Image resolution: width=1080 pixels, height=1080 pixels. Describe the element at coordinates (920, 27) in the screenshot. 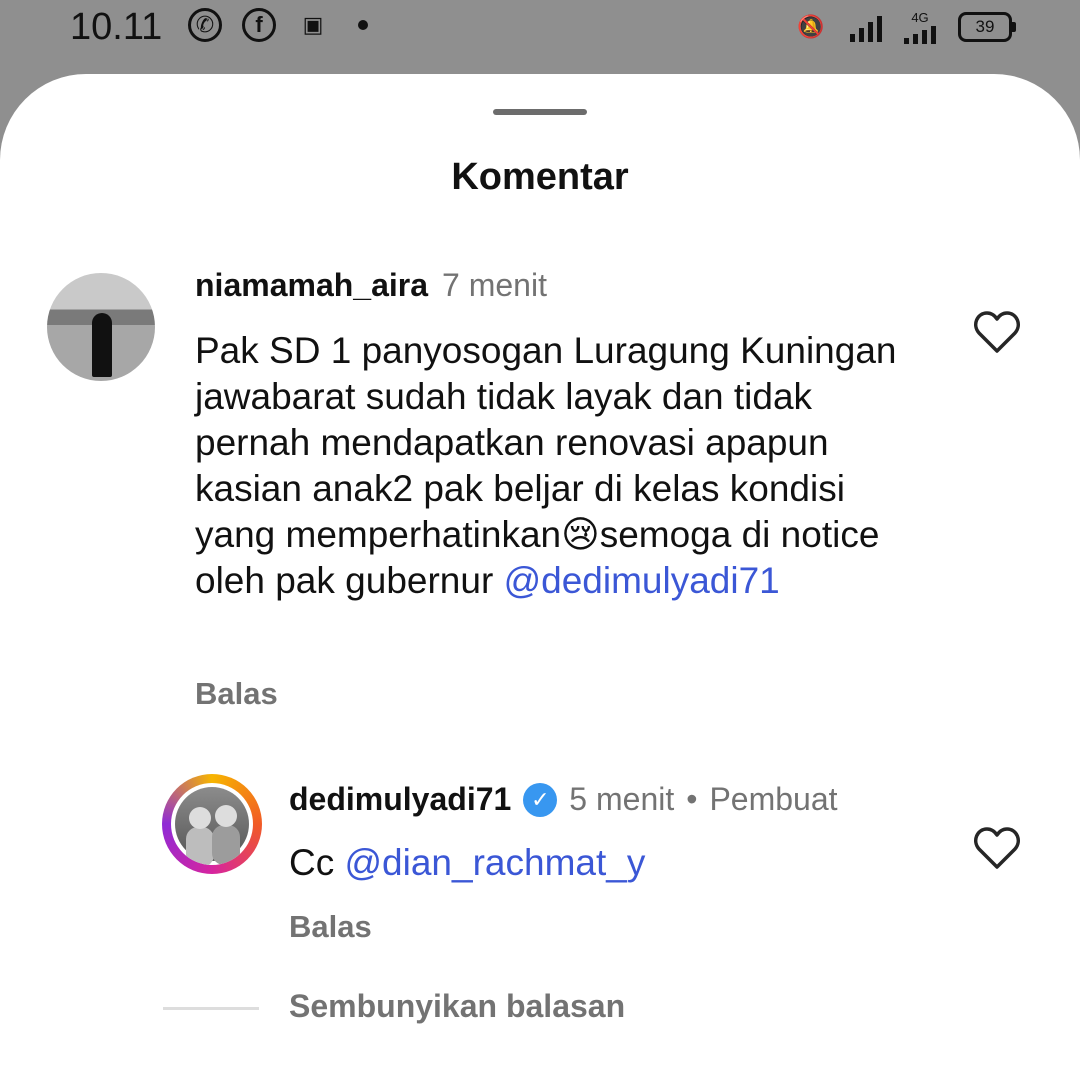

I see `signal-4g-icon: 4G` at that location.